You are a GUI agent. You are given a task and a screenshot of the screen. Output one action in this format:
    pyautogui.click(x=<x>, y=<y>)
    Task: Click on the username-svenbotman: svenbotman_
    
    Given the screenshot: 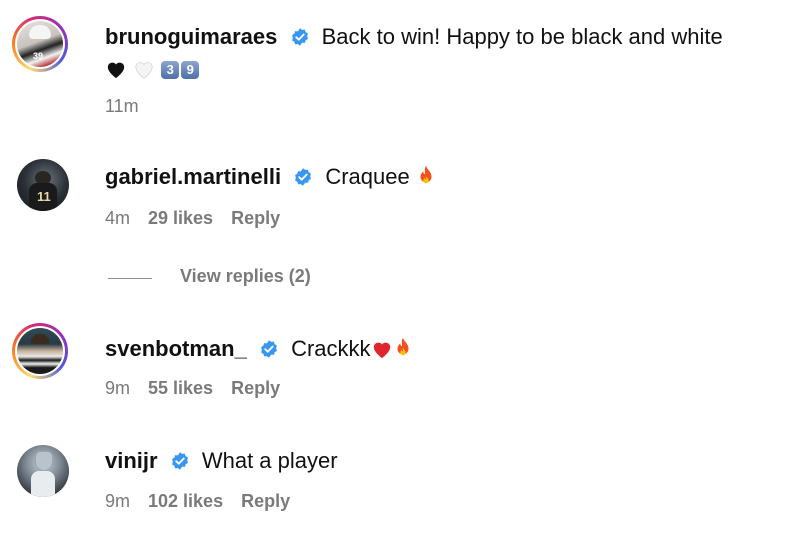 What is the action you would take?
    pyautogui.click(x=176, y=348)
    